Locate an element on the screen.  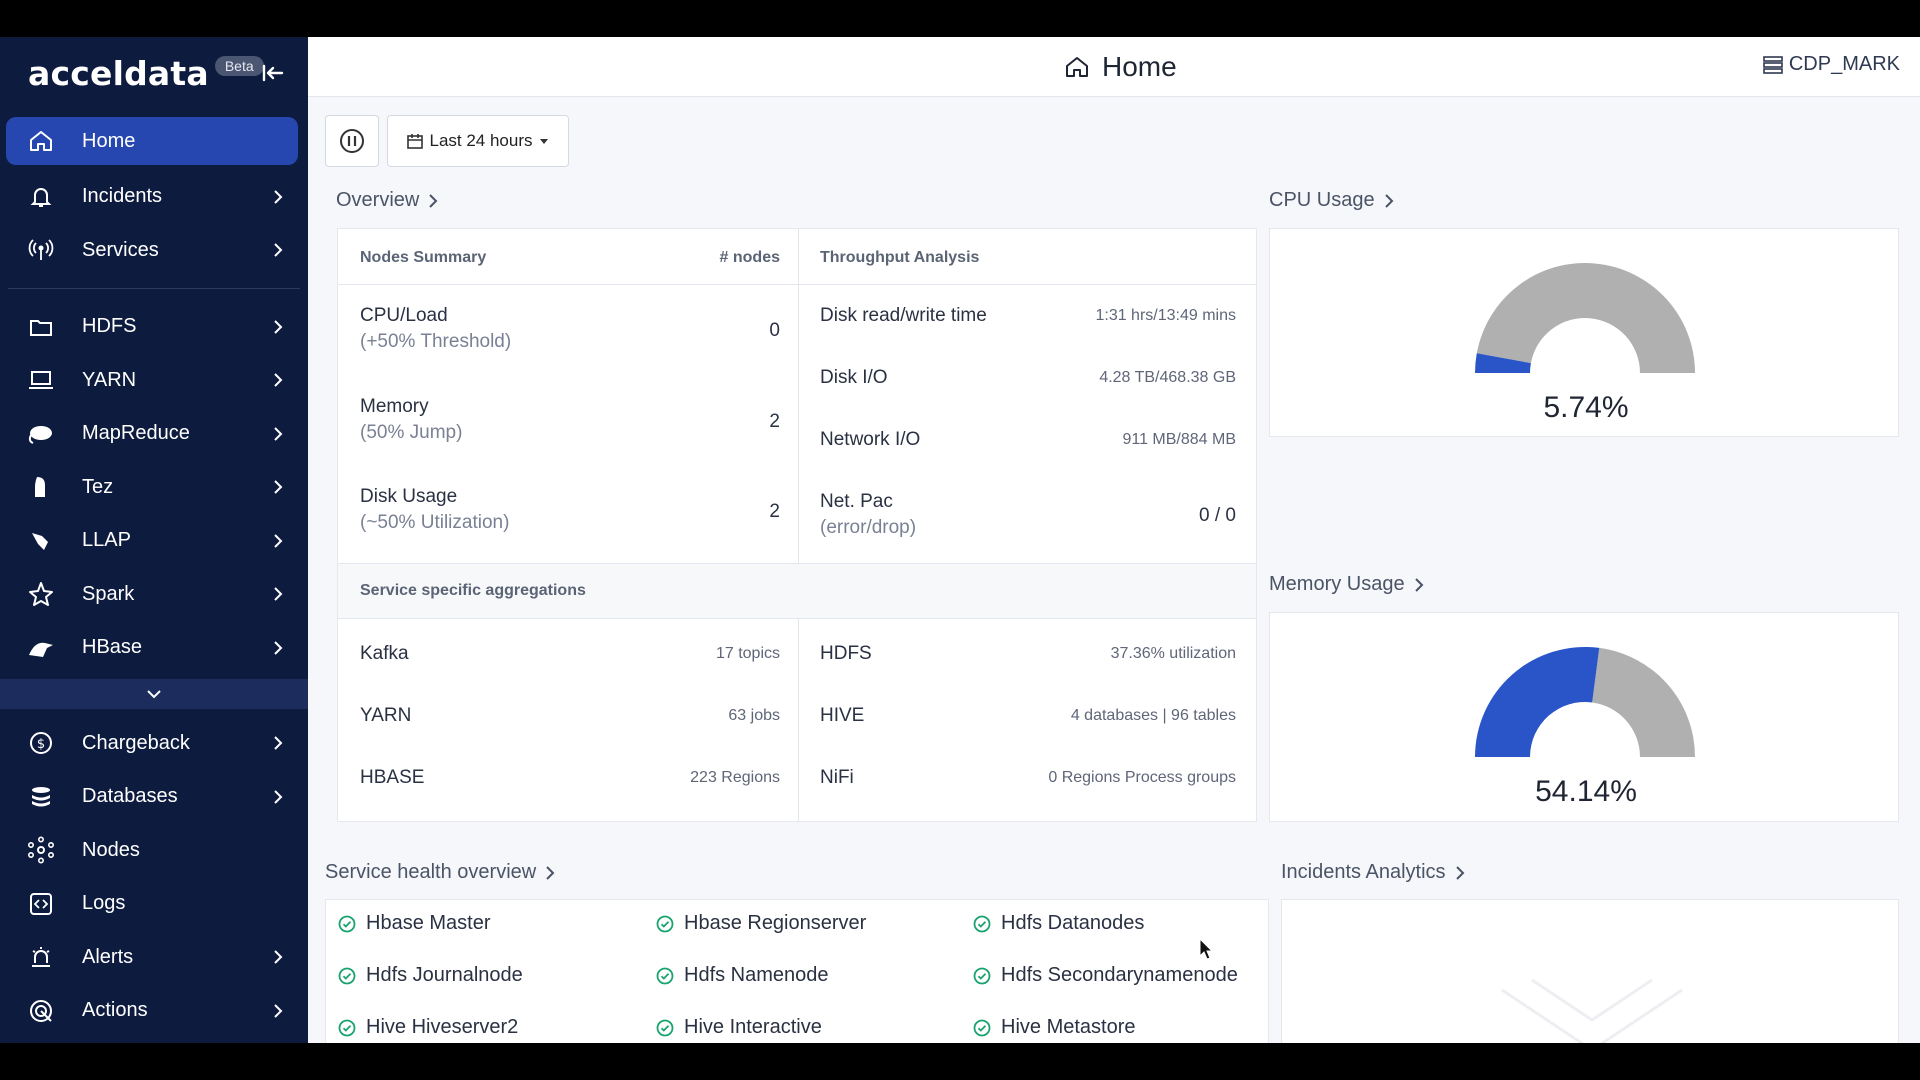
memory-usage-link: Memory Usage is located at coordinates (1347, 584).